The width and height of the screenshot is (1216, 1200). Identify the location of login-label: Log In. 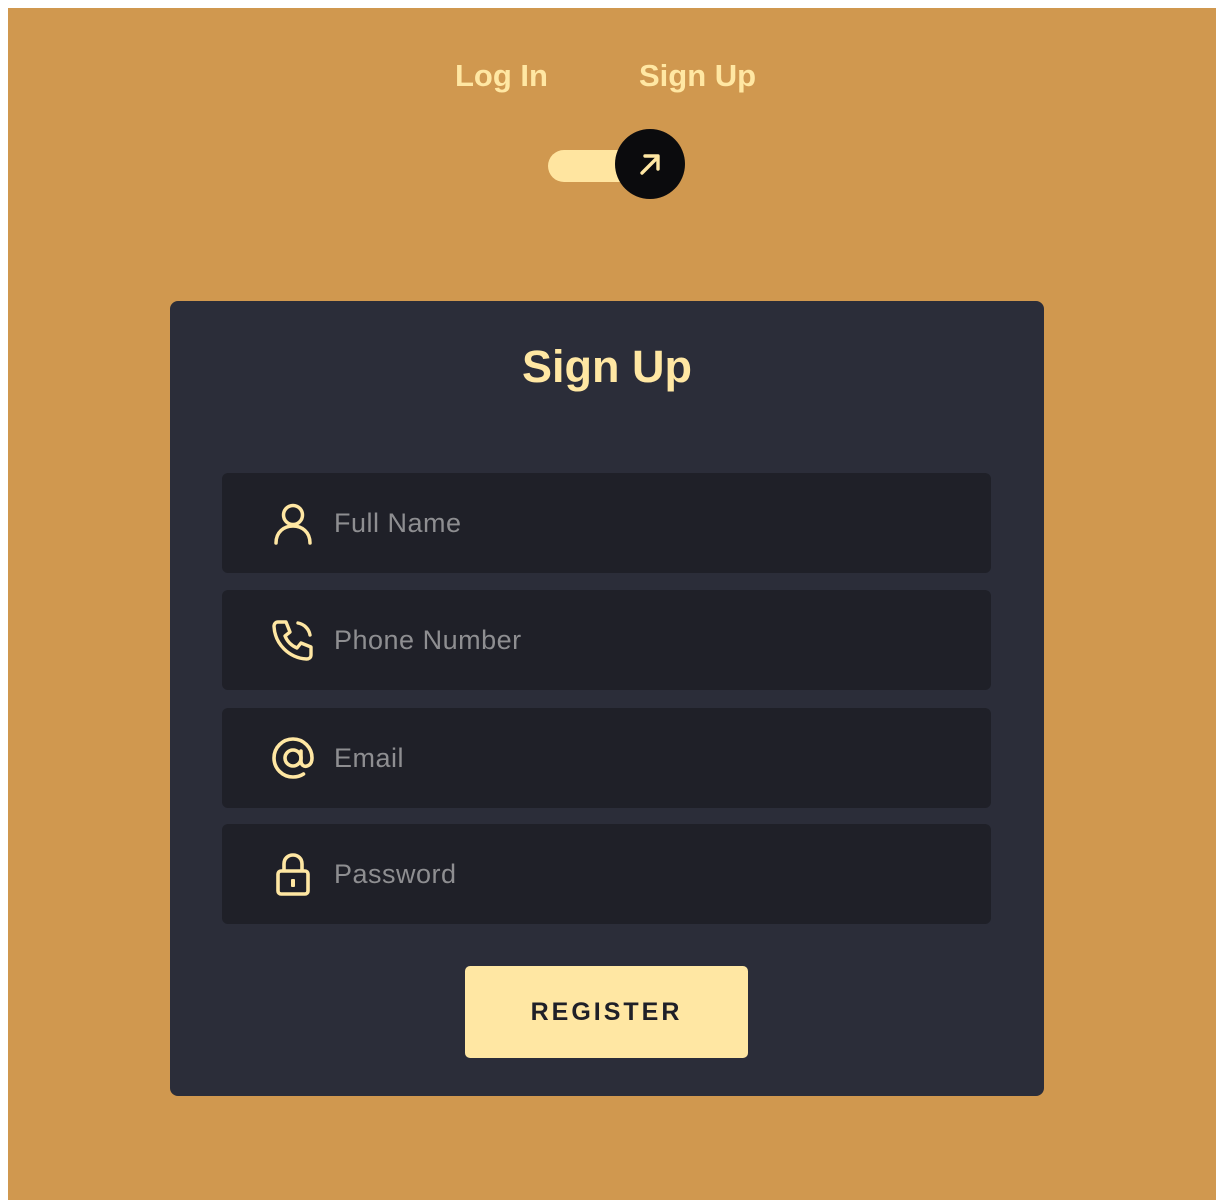
(501, 76).